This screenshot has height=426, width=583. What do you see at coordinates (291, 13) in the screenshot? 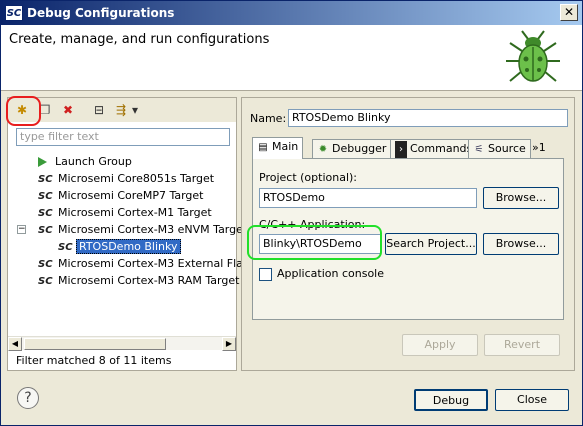
I see `title-bar: SC Debug Configurations ✕` at bounding box center [291, 13].